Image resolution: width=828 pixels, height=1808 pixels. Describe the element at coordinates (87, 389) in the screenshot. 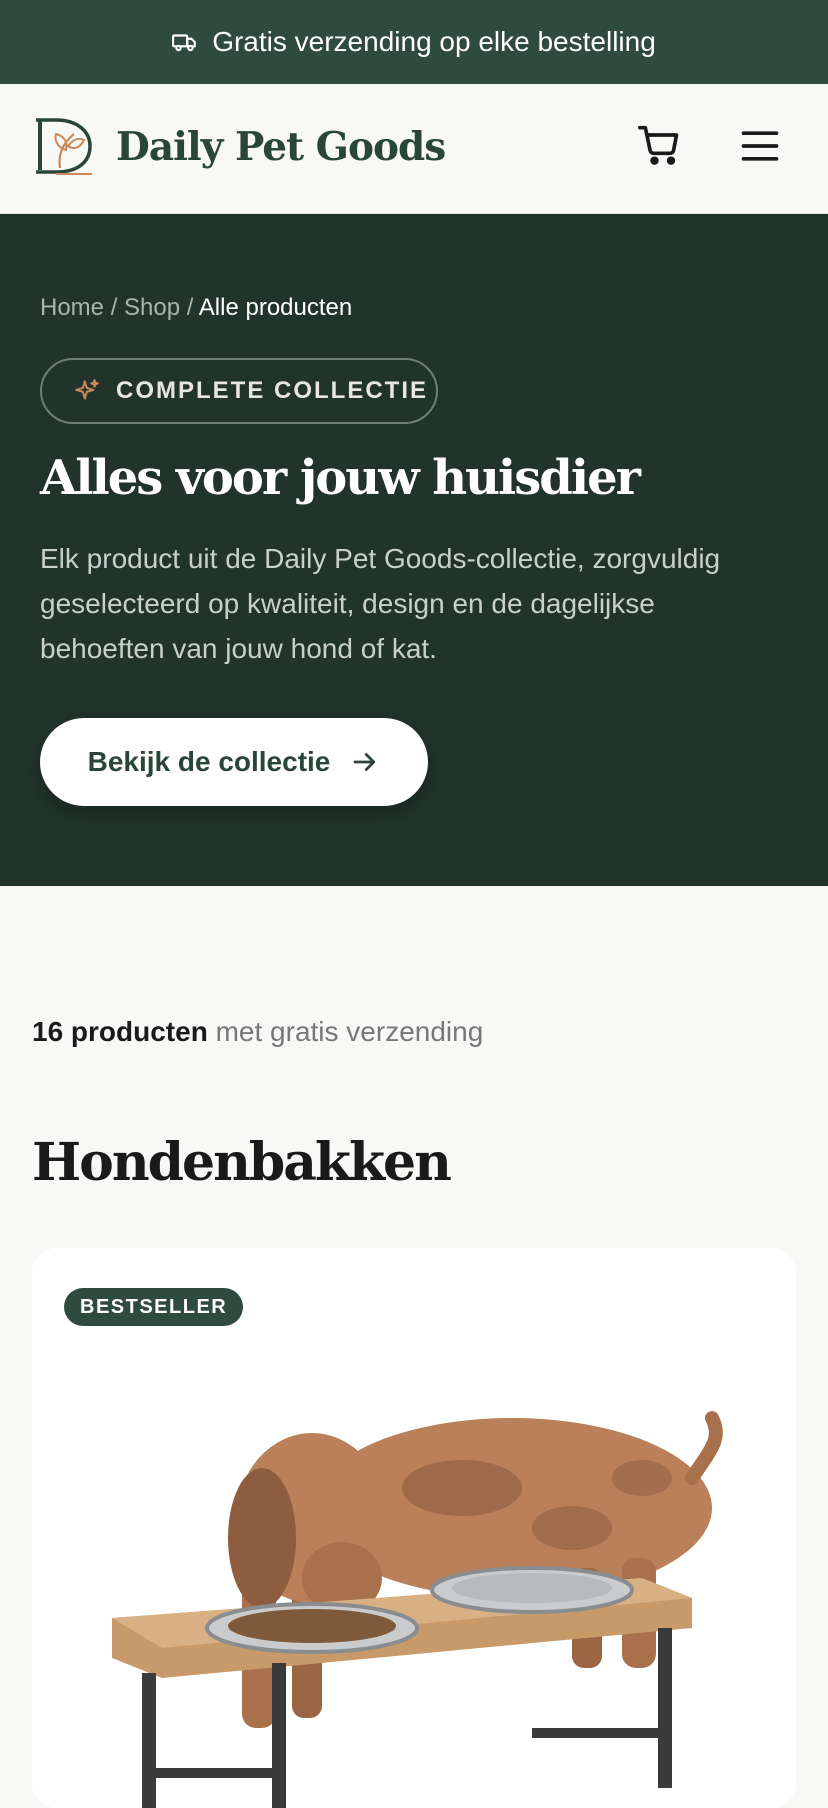

I see `sparkle-icon` at that location.